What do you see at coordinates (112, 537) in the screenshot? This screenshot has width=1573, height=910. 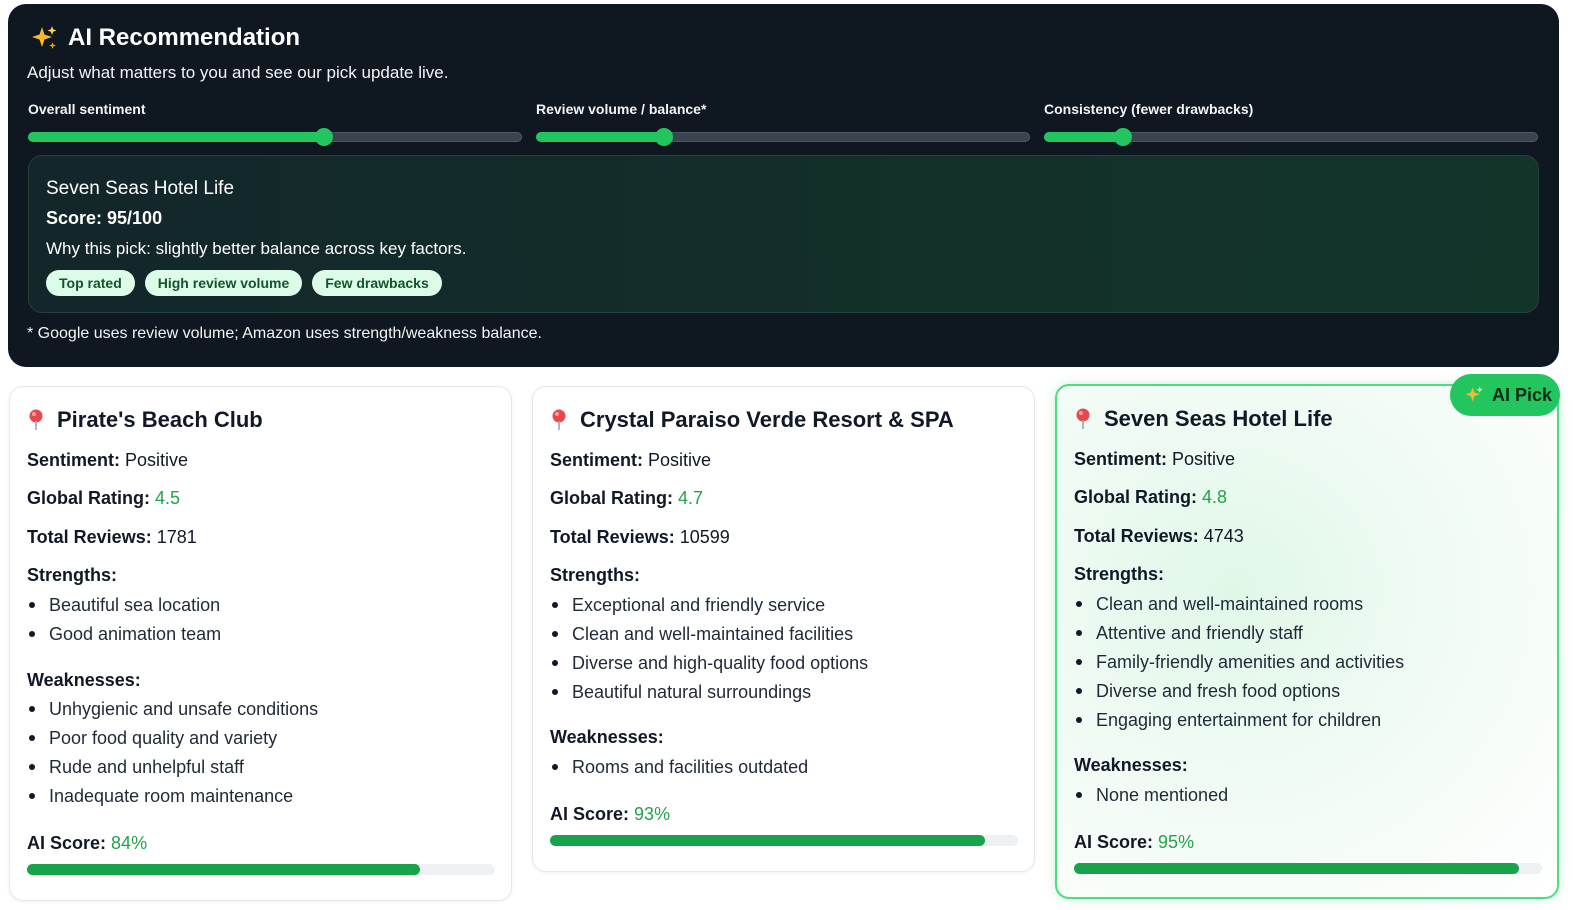 I see `reviews-row: Total Reviews: 1781` at bounding box center [112, 537].